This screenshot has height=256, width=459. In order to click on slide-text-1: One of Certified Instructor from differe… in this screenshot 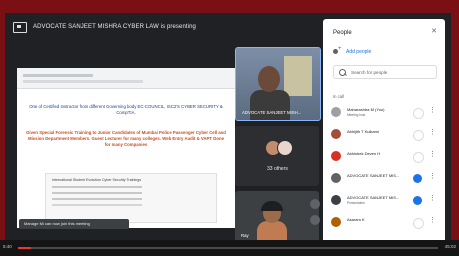, I will do `click(126, 109)`.